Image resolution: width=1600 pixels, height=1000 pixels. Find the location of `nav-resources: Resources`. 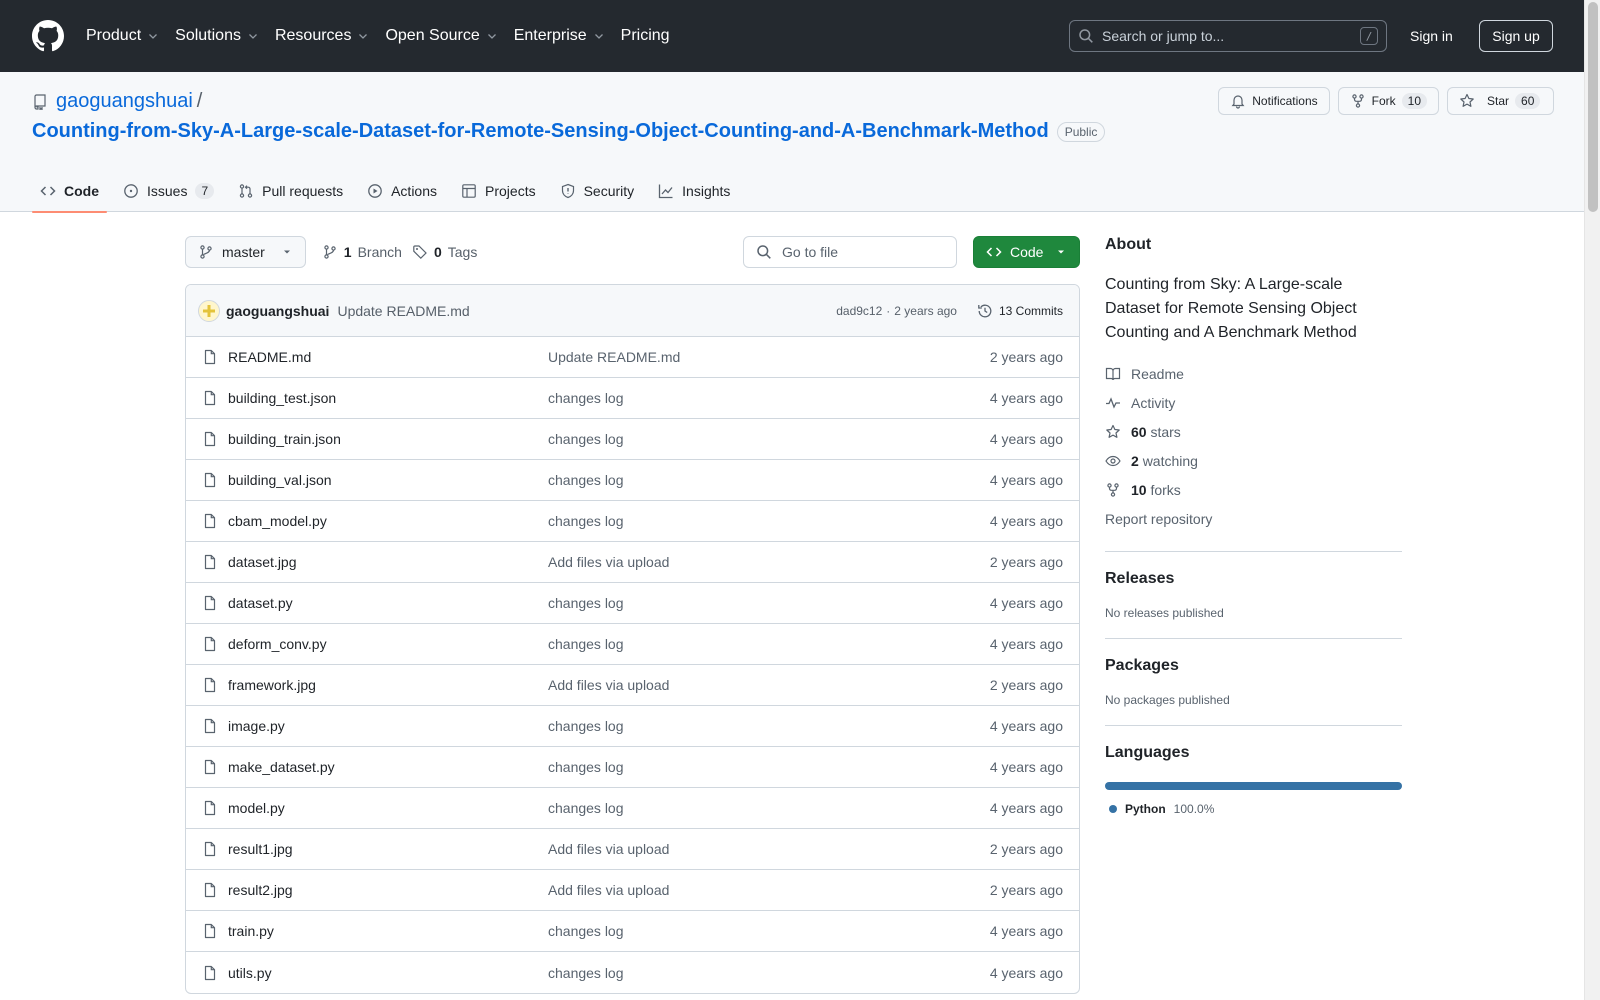

nav-resources: Resources is located at coordinates (322, 36).